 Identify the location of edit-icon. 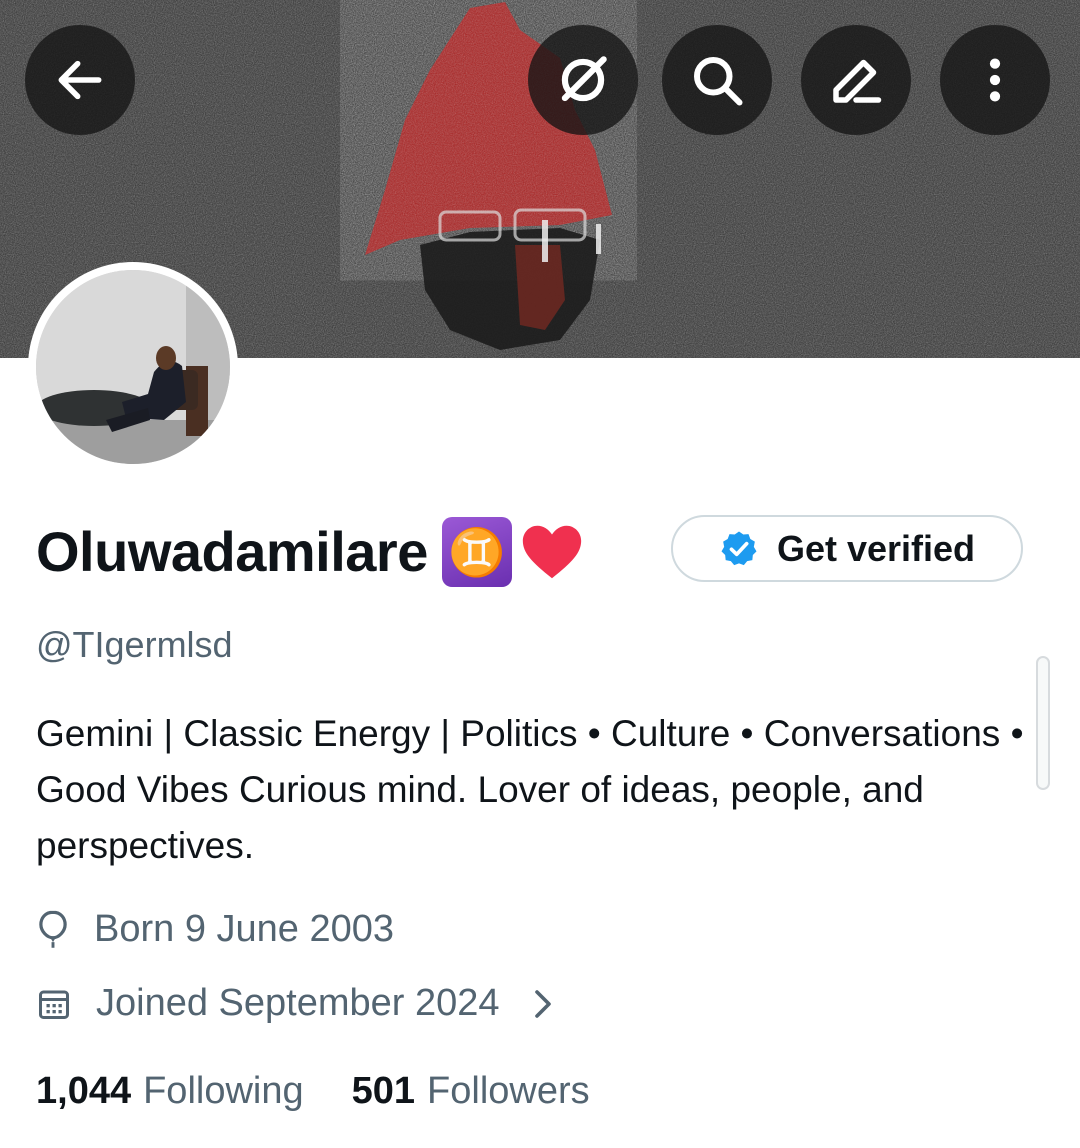
(857, 81).